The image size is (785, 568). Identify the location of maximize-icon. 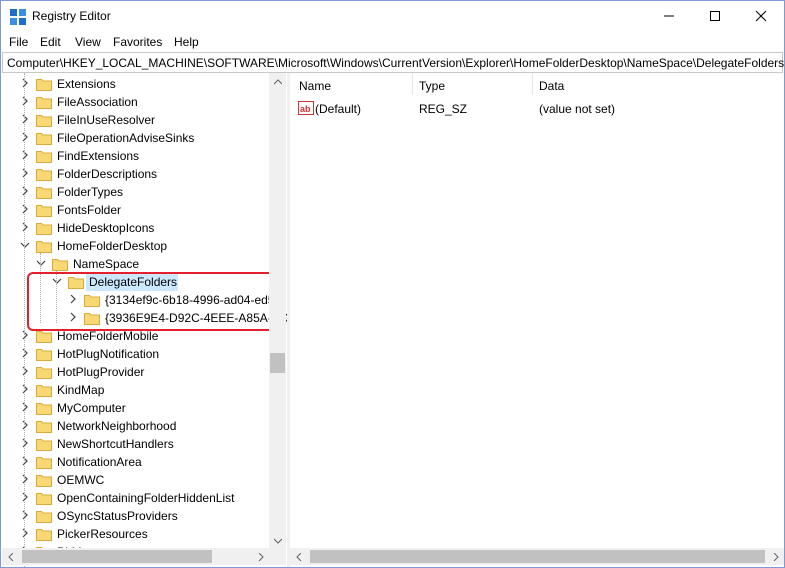
(715, 16).